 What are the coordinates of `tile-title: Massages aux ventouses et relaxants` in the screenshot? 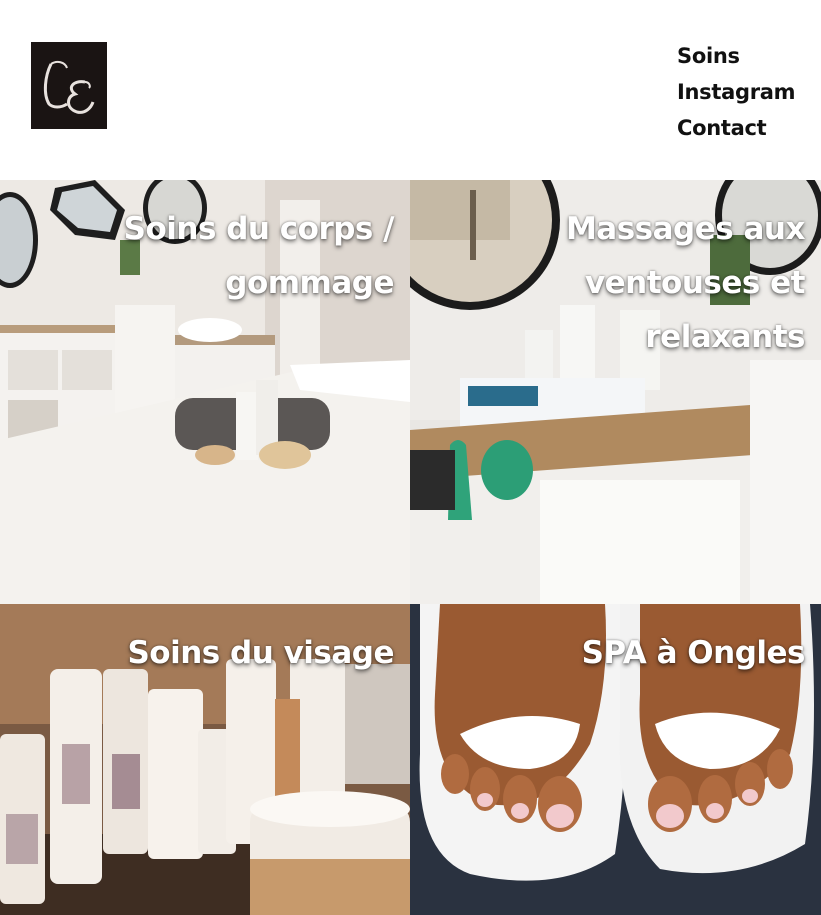 It's located at (685, 283).